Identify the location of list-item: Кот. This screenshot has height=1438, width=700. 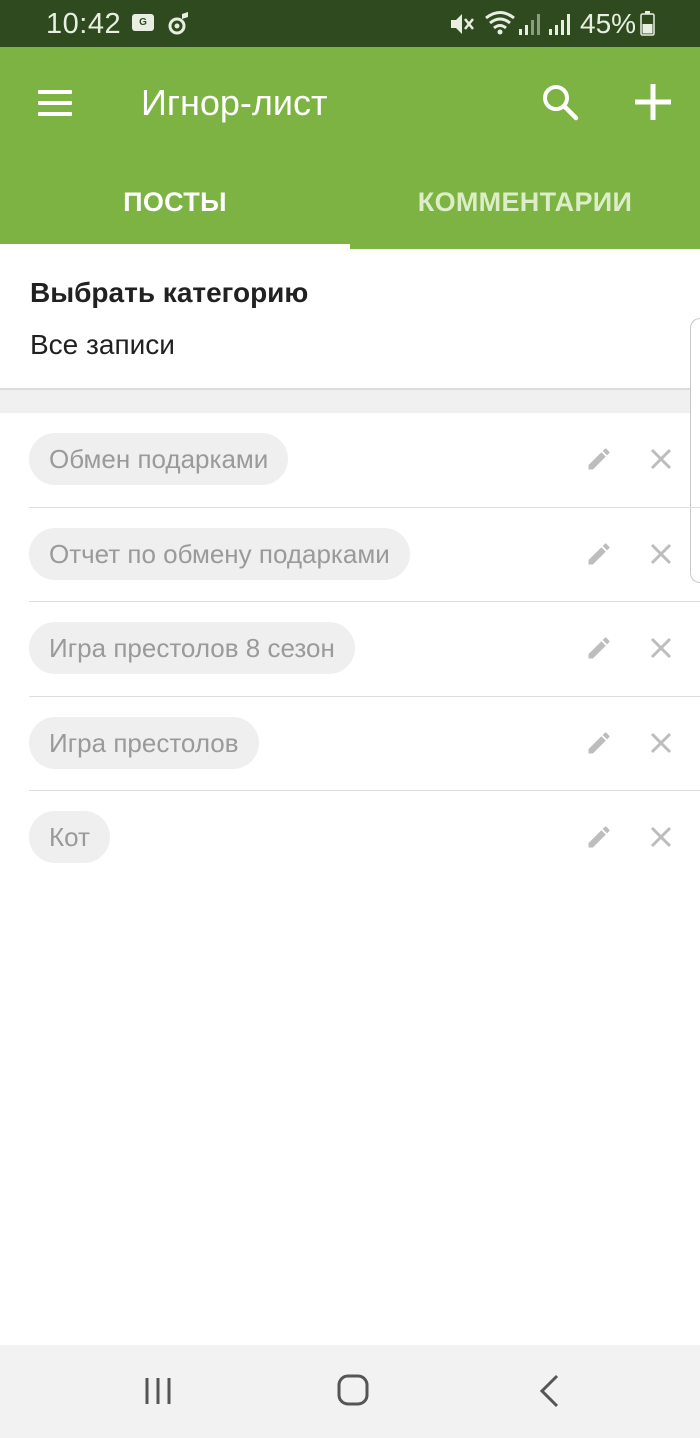
(350, 838).